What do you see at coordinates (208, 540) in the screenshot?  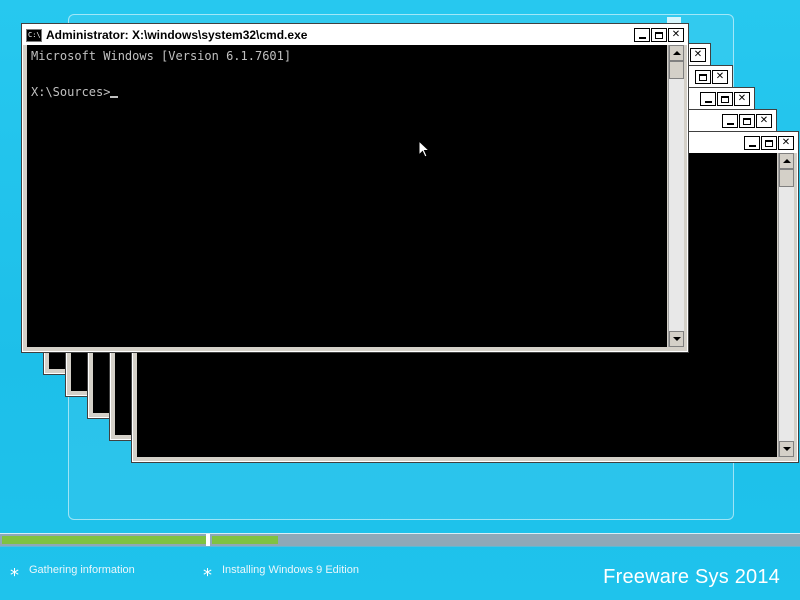 I see `progress-divider` at bounding box center [208, 540].